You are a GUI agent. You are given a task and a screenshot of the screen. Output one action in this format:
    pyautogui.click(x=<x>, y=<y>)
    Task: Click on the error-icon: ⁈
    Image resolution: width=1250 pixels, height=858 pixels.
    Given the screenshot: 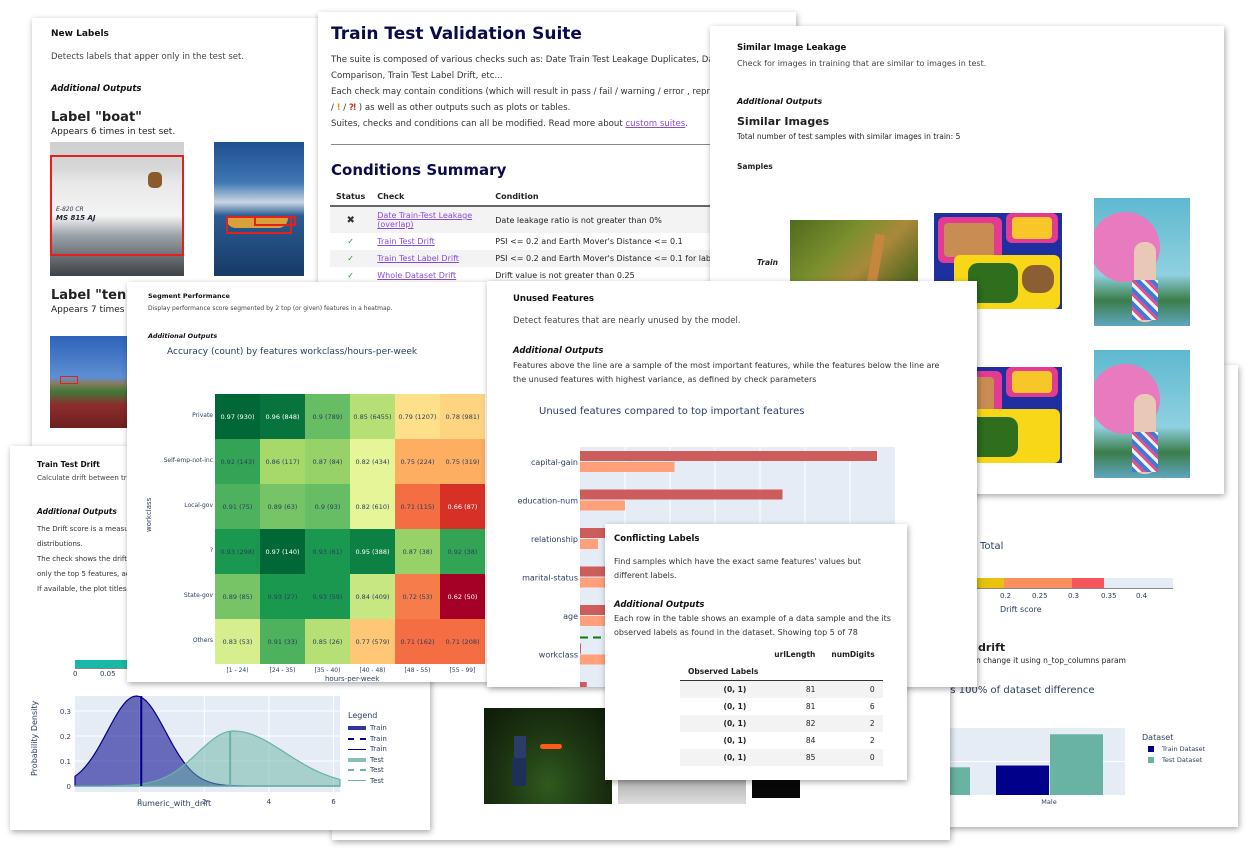 What is the action you would take?
    pyautogui.click(x=352, y=108)
    